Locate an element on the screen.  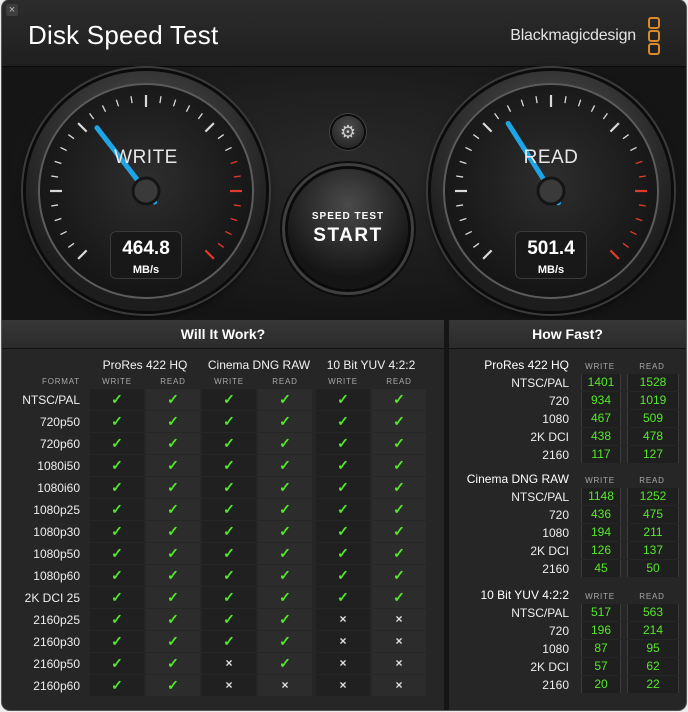
write-speed-readout: 464.8 MB/s is located at coordinates (146, 255).